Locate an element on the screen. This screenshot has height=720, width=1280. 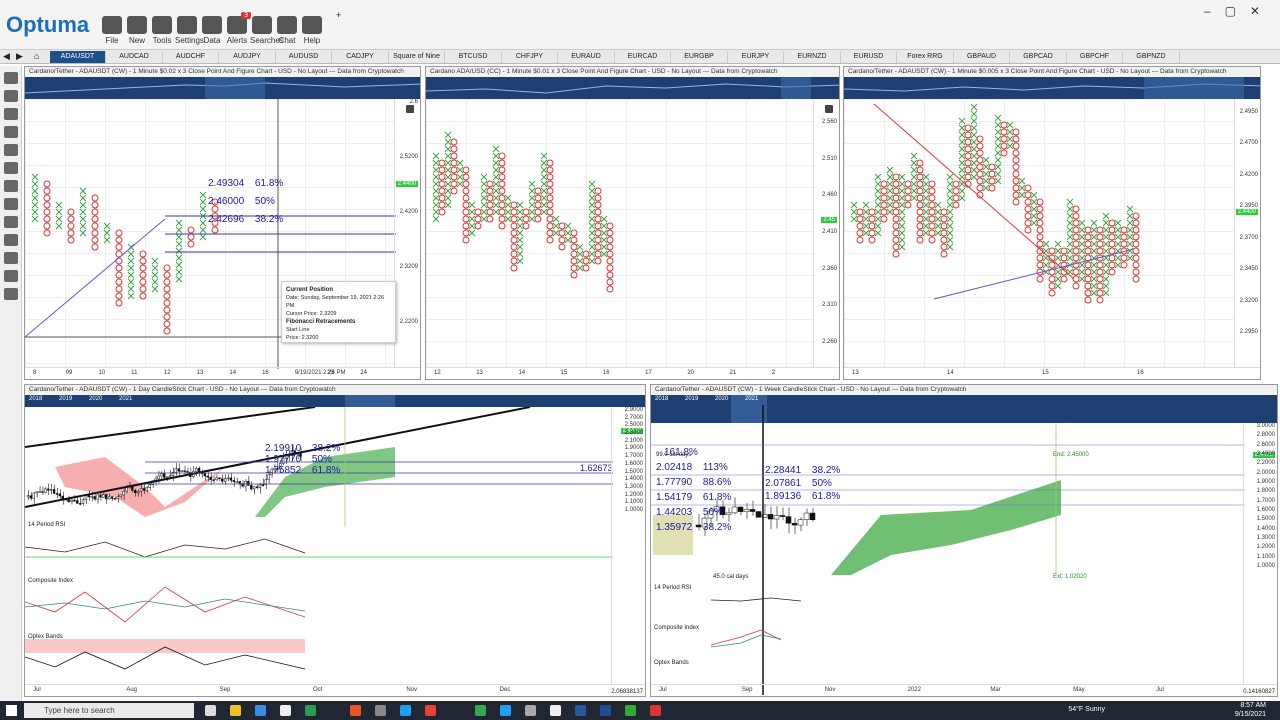
clock-date: 9/15/2021 is located at coordinates (1250, 714).